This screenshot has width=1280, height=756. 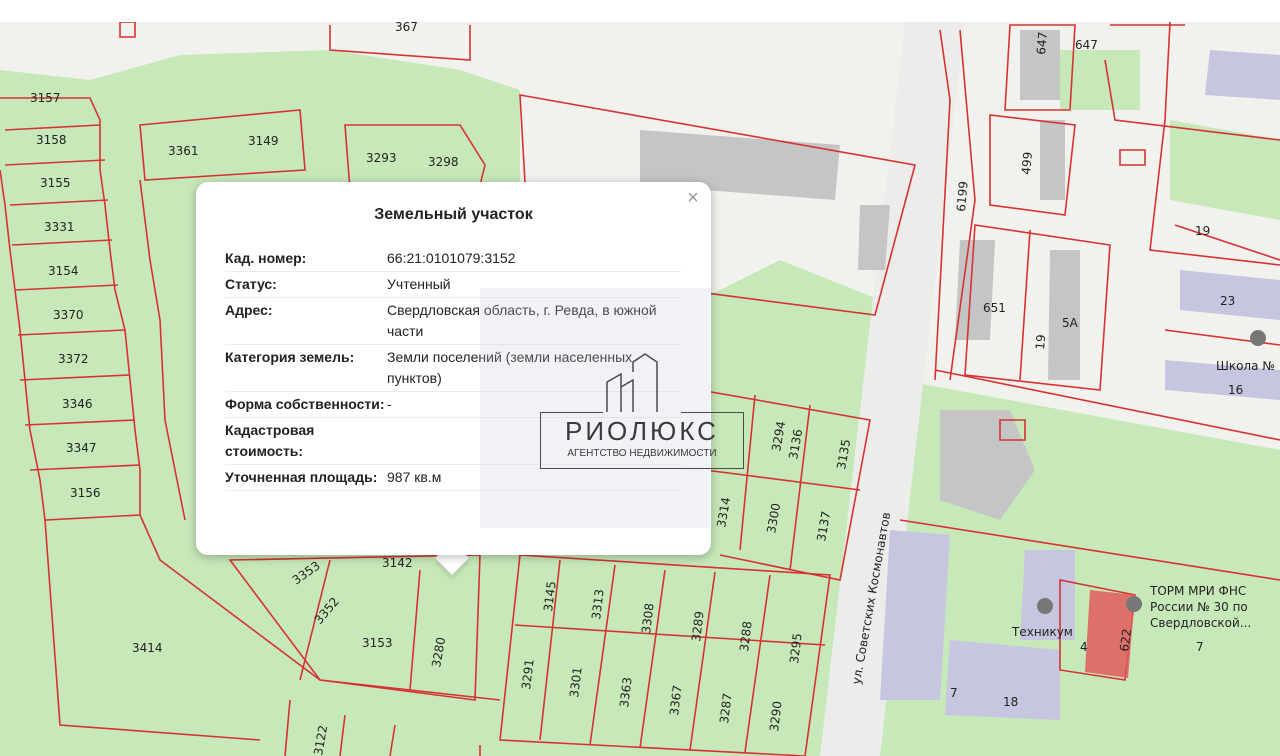 I want to click on info-label: Уточненная площадь:, so click(x=301, y=477).